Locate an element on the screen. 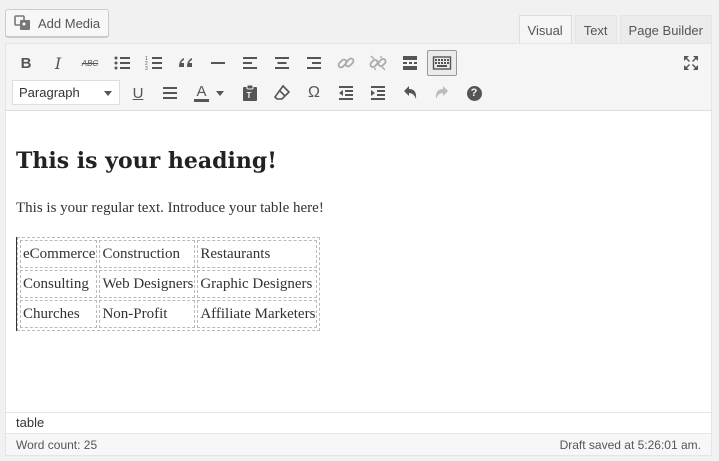 The height and width of the screenshot is (461, 719). justify-button is located at coordinates (170, 93).